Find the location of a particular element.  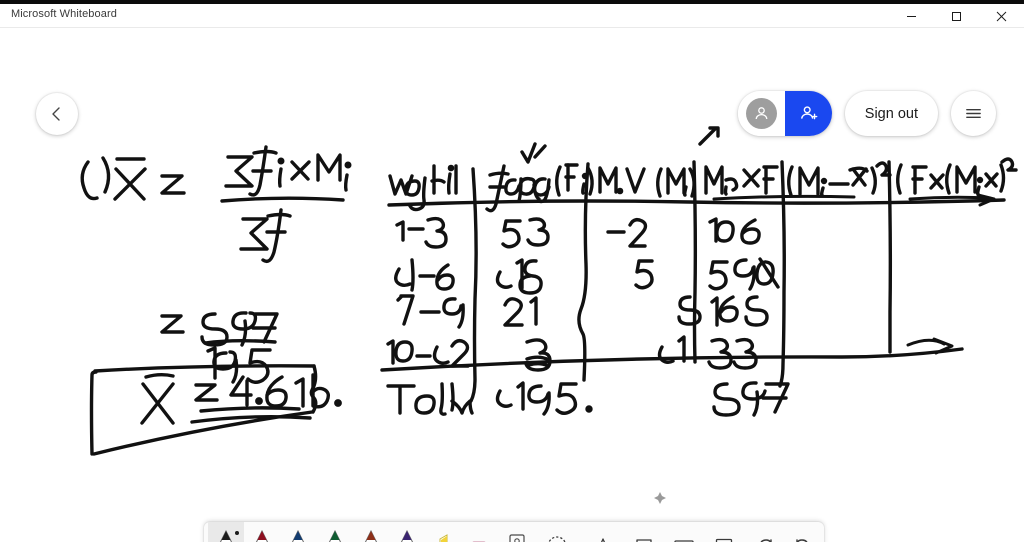

ink-step is located at coordinates (219, 347).